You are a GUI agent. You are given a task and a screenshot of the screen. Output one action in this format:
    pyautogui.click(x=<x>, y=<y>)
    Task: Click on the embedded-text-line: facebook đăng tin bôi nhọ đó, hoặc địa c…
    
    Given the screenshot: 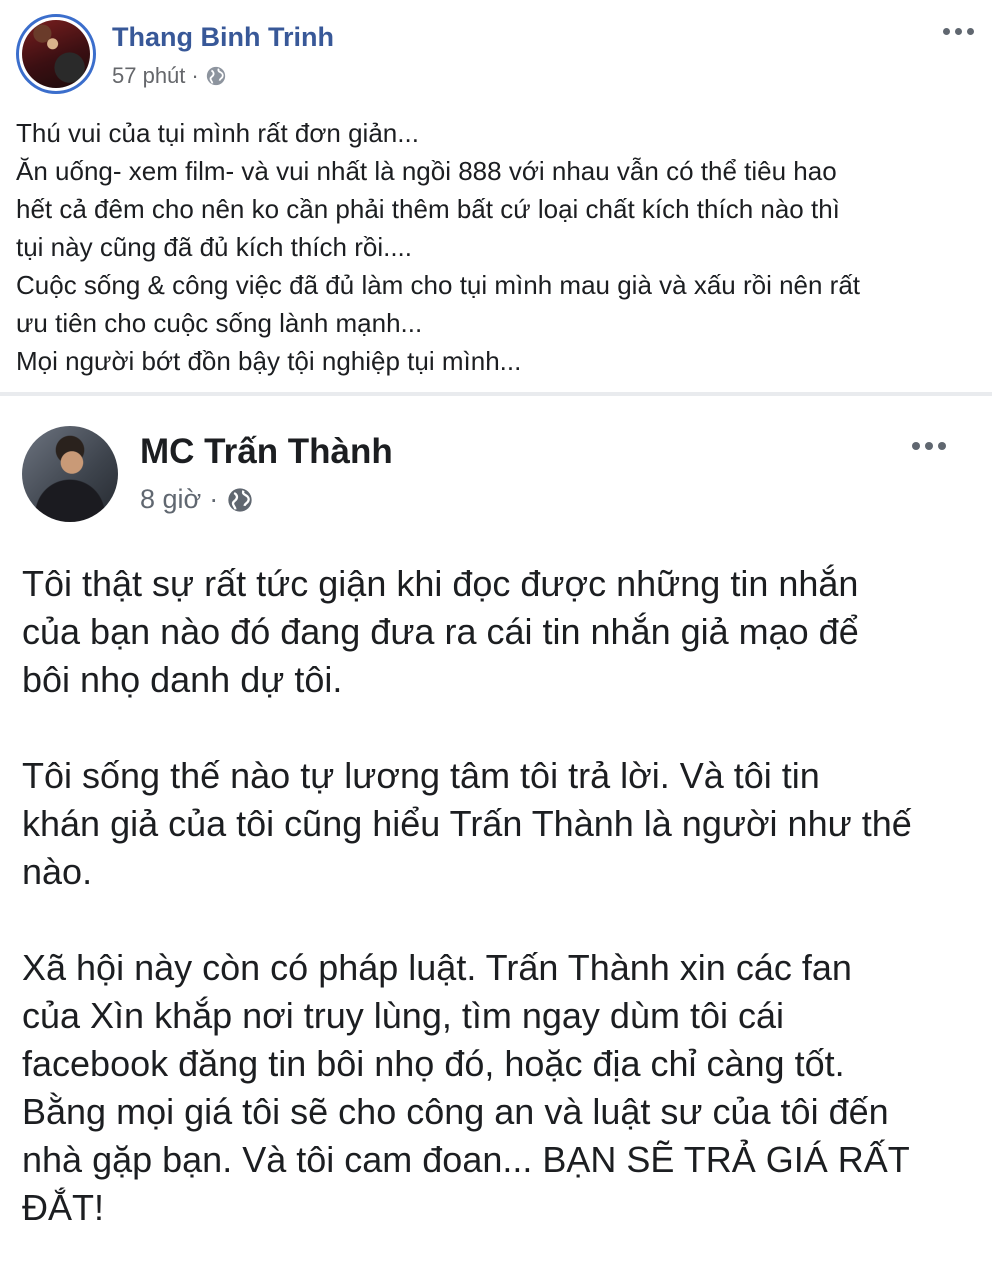 What is the action you would take?
    pyautogui.click(x=433, y=1063)
    